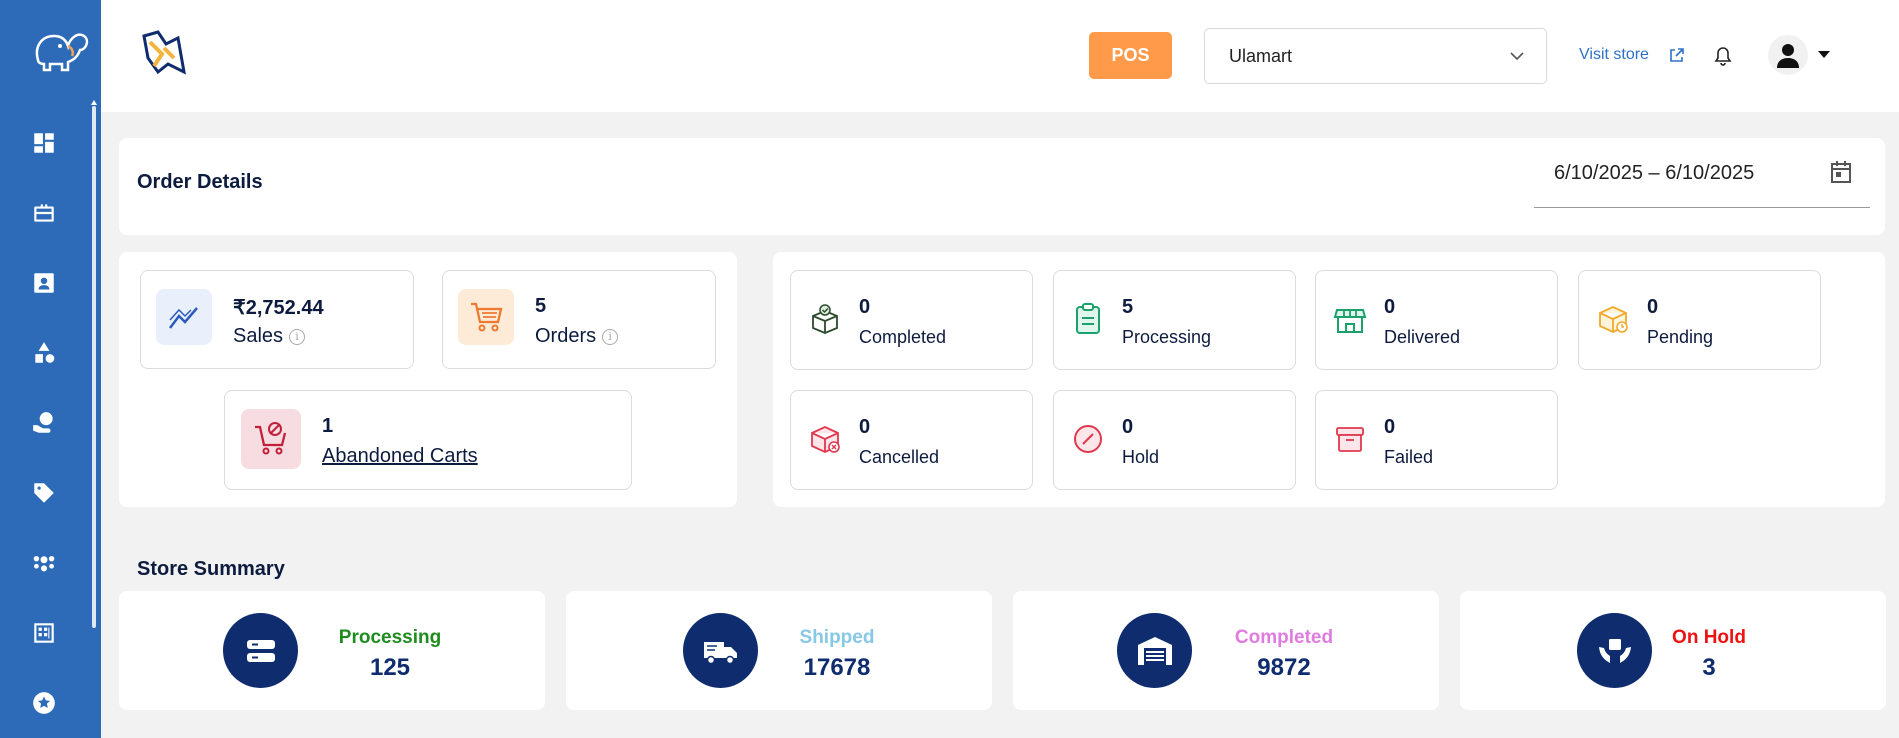 The image size is (1899, 738). What do you see at coordinates (277, 319) in the screenshot?
I see `sales-stat: ₹2,752.44 Sales i` at bounding box center [277, 319].